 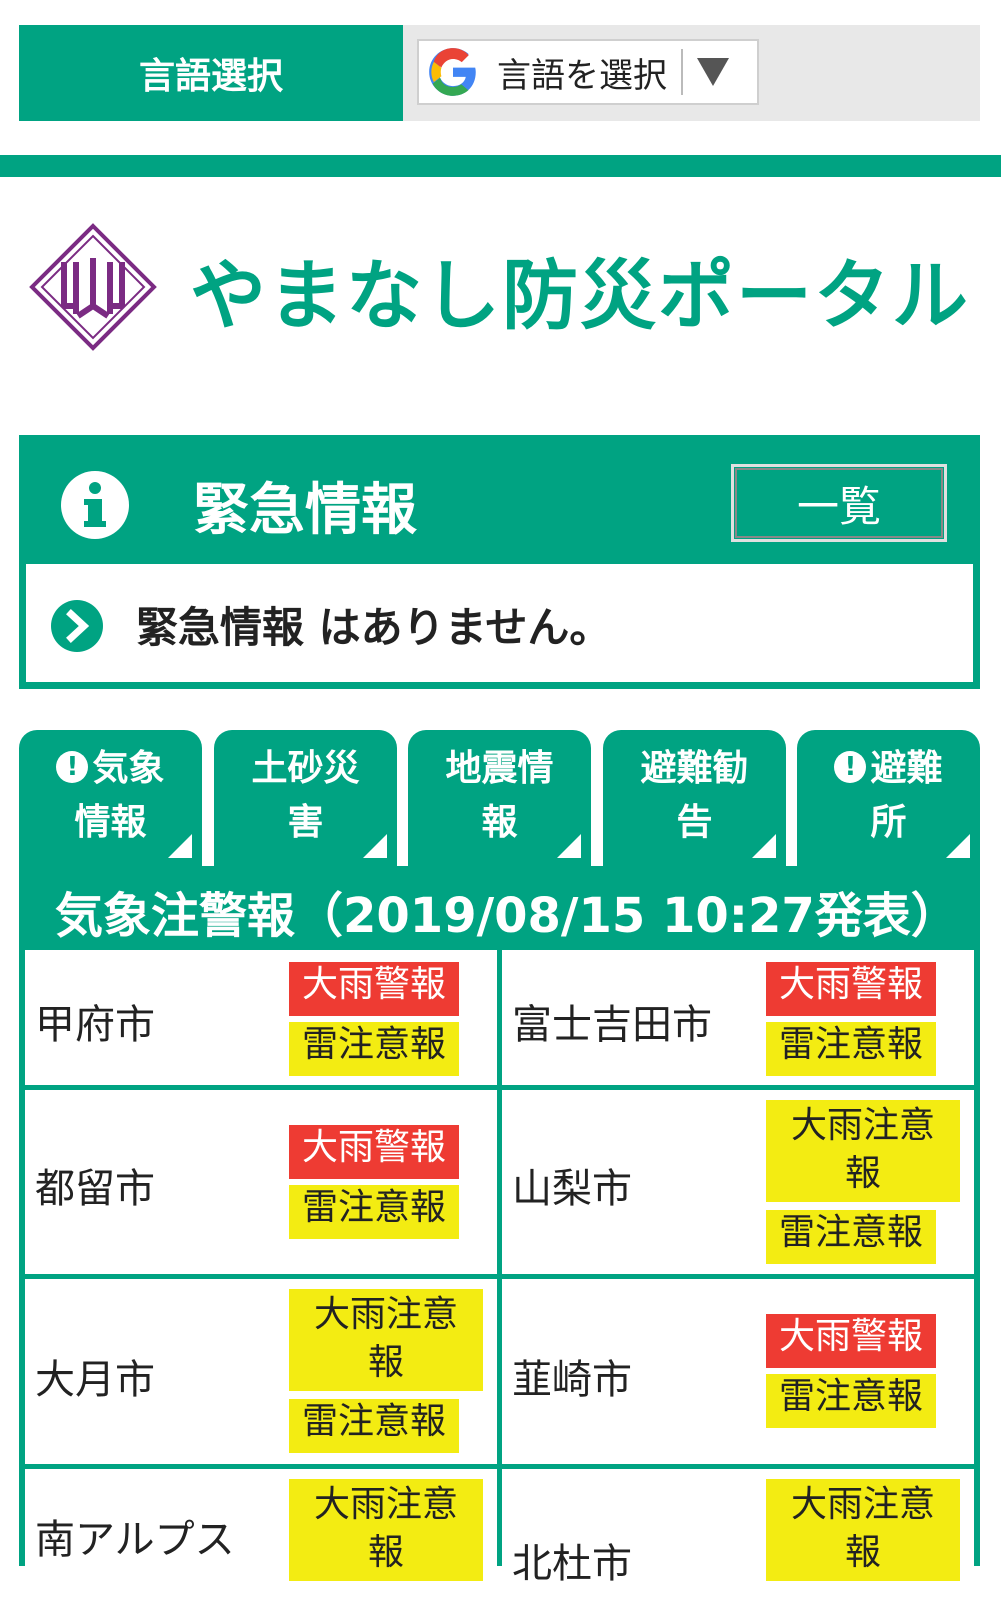 I want to click on site-title: やまなし防災ポータル, so click(x=580, y=295).